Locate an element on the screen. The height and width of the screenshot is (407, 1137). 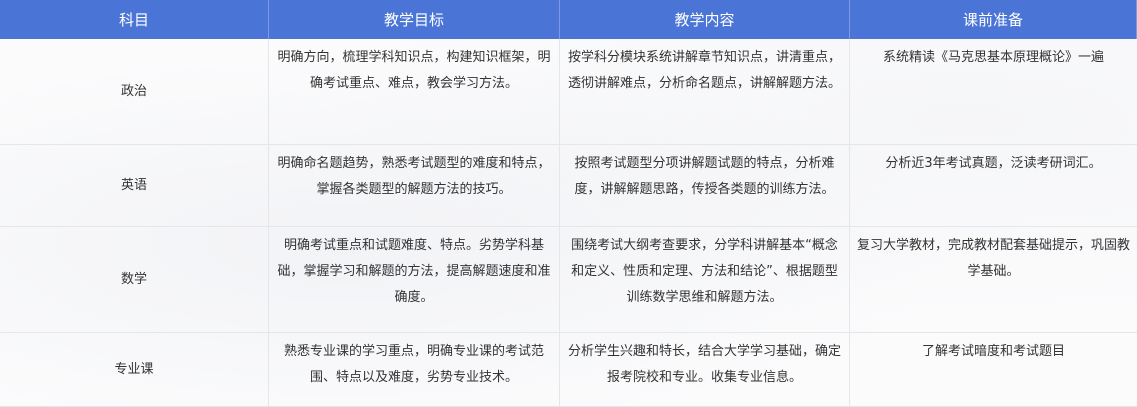
row-goal: 熟悉专业课的学习重点，明确专业课的考试范围、特点以及难度，劣势专业技术。 is located at coordinates (414, 370).